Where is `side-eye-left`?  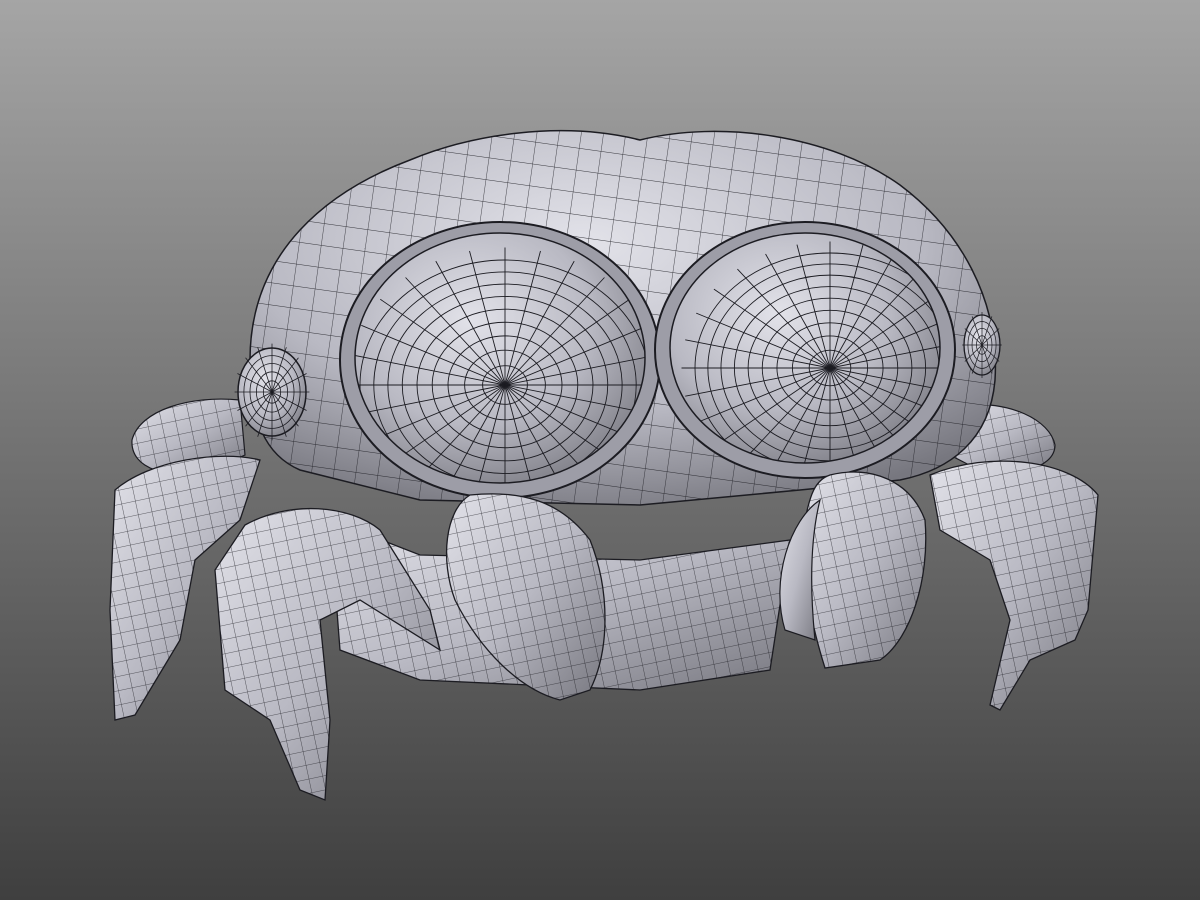 side-eye-left is located at coordinates (272, 392).